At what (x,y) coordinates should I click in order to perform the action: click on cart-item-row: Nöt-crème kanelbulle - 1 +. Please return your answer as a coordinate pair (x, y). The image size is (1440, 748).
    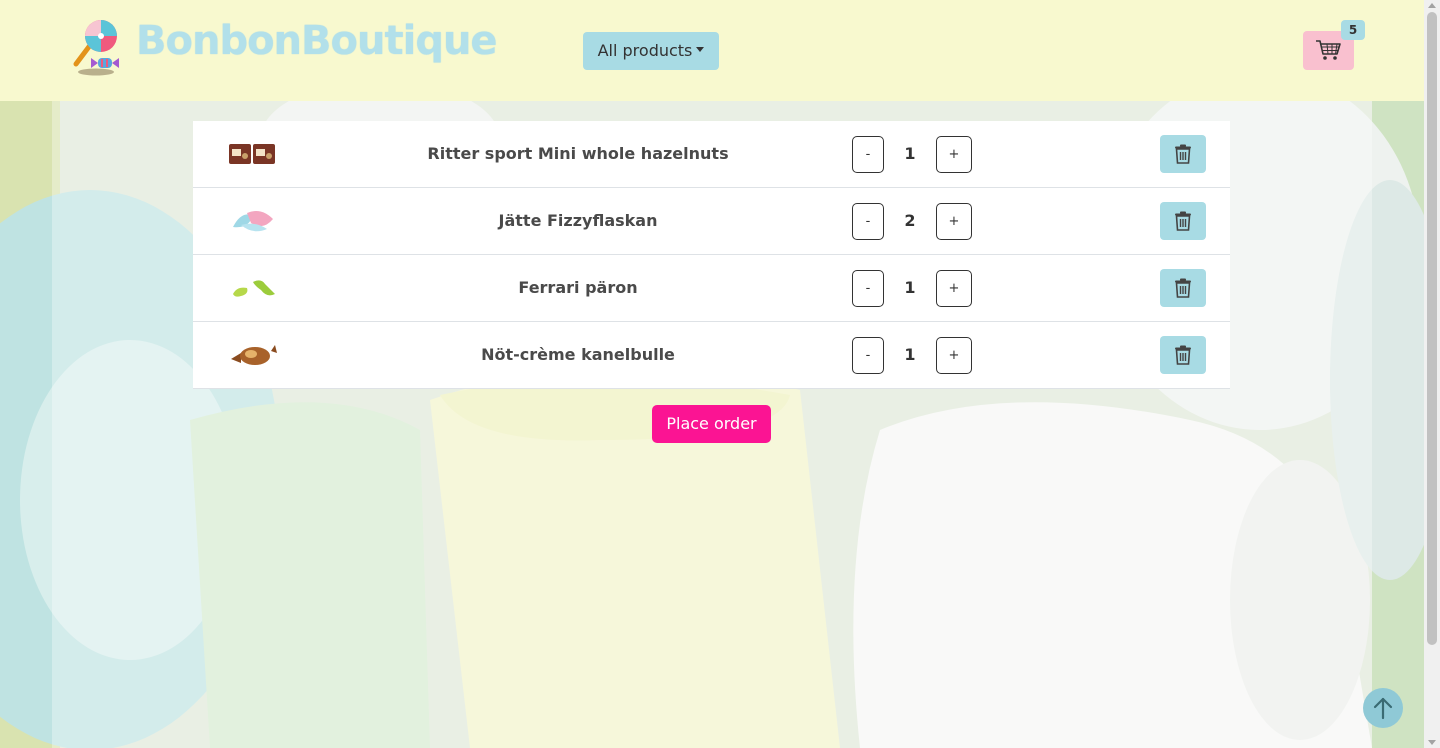
    Looking at the image, I should click on (711, 355).